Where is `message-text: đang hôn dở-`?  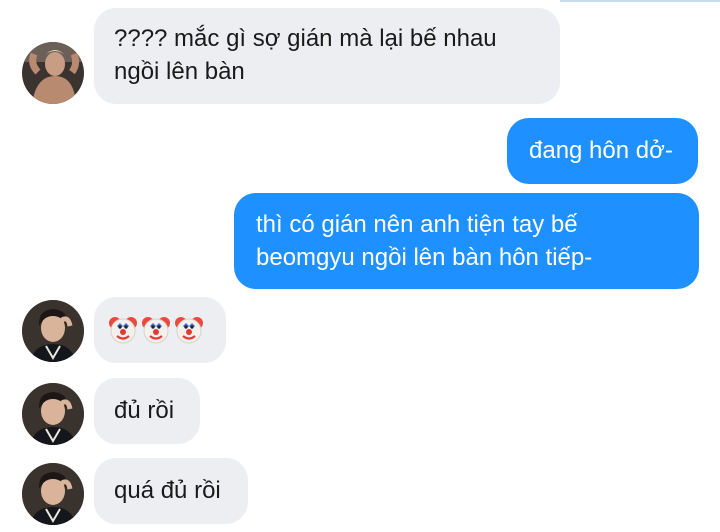 message-text: đang hôn dở- is located at coordinates (601, 150).